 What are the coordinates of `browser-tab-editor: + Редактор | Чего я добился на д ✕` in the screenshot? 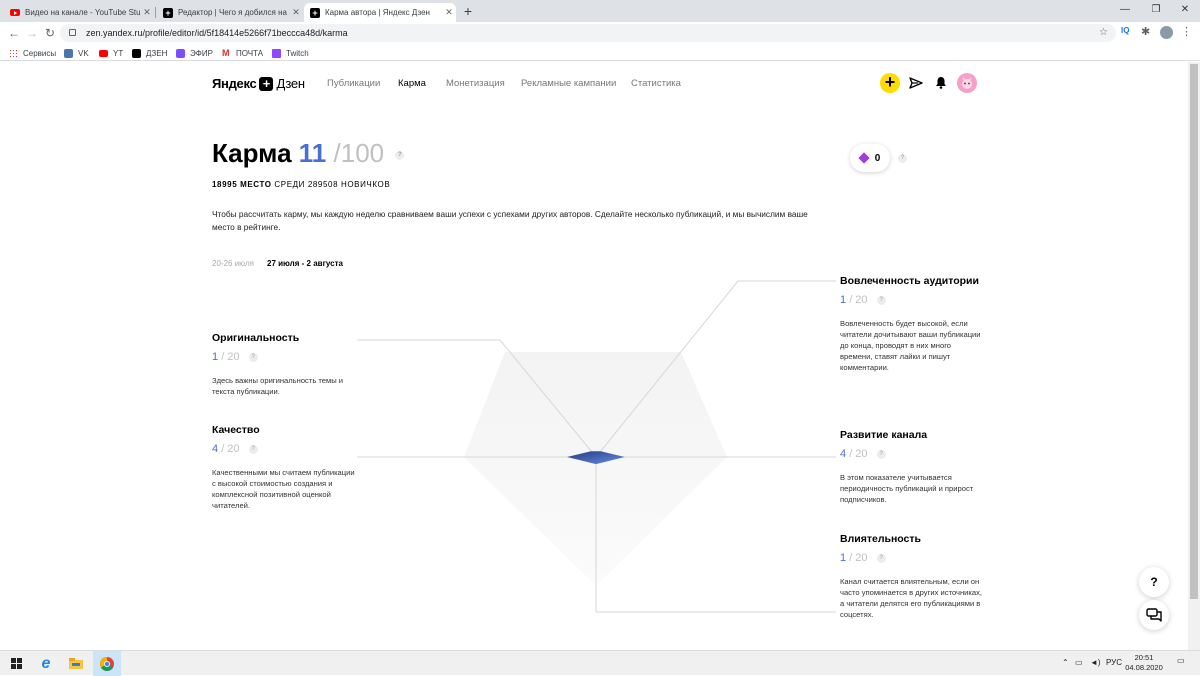 It's located at (230, 12).